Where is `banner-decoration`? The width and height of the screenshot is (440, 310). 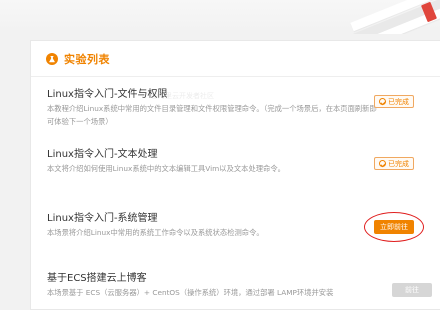
banner-decoration is located at coordinates (395, 17).